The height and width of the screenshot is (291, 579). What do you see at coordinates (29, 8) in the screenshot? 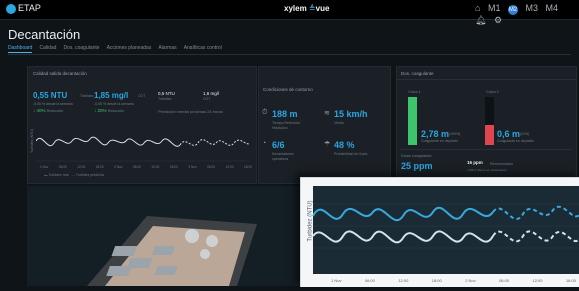
I see `app-name: ETAP` at bounding box center [29, 8].